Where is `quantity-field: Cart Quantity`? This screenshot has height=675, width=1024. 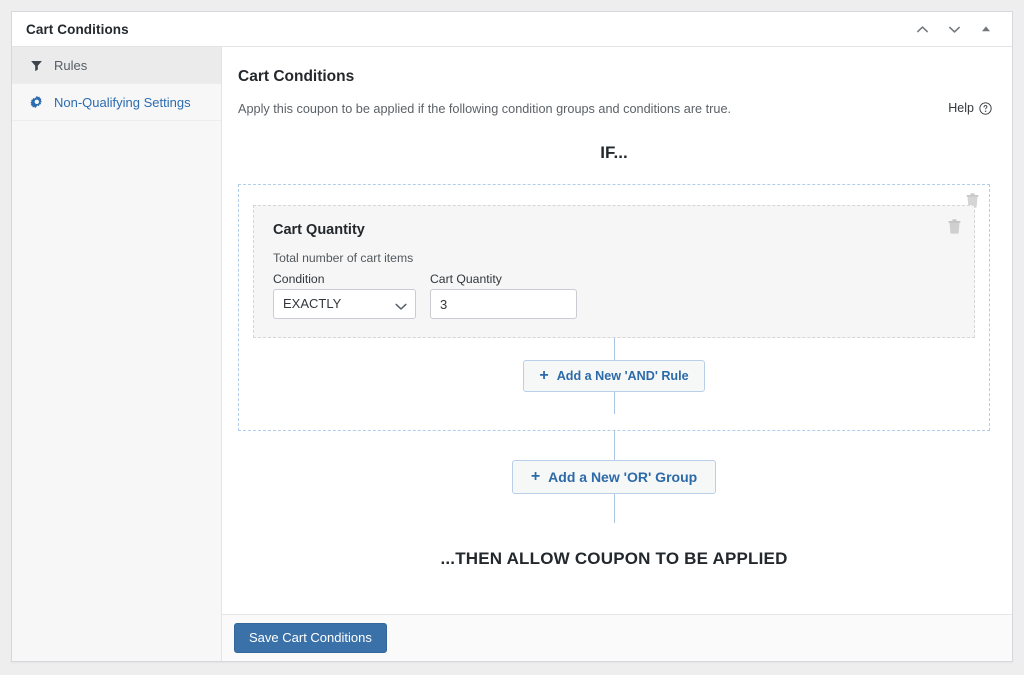
quantity-field: Cart Quantity is located at coordinates (503, 295).